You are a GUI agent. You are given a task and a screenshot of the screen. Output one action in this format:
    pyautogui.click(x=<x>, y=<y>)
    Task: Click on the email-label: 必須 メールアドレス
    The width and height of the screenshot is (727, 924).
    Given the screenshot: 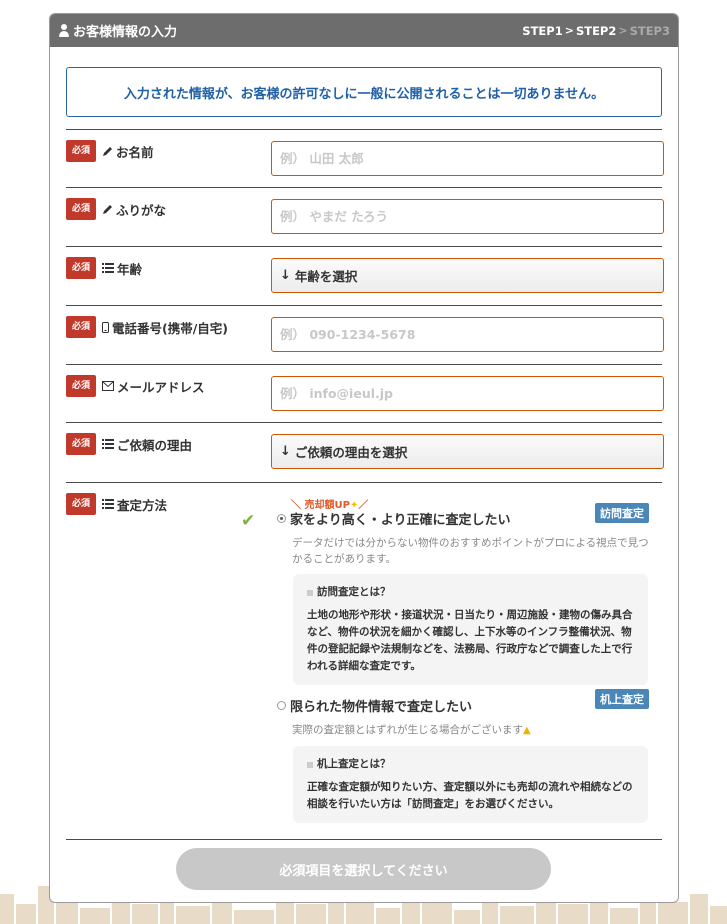 What is the action you would take?
    pyautogui.click(x=135, y=386)
    